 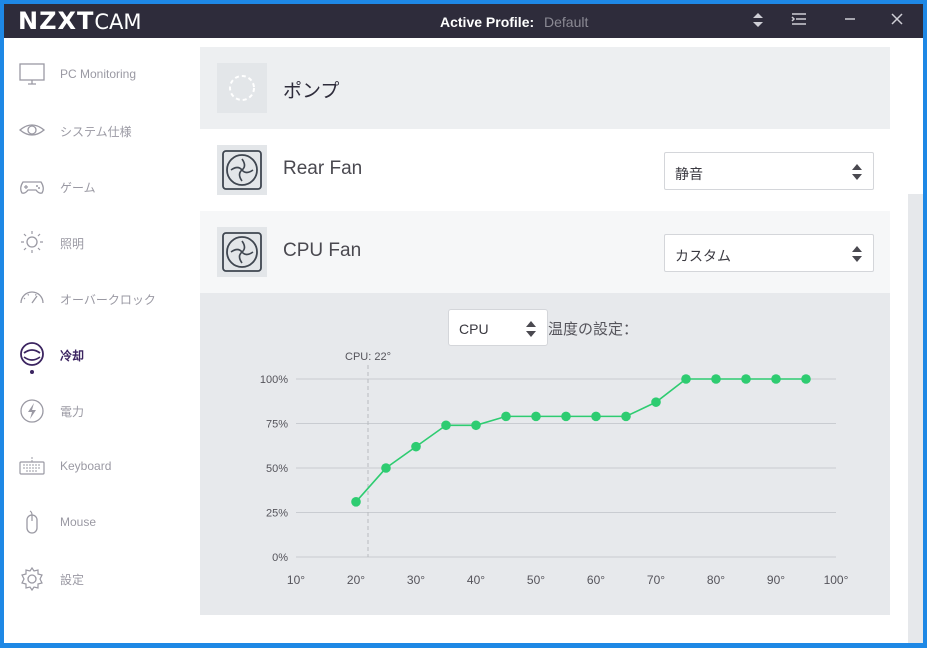 What do you see at coordinates (296, 580) in the screenshot?
I see `x-tick-label: 10°` at bounding box center [296, 580].